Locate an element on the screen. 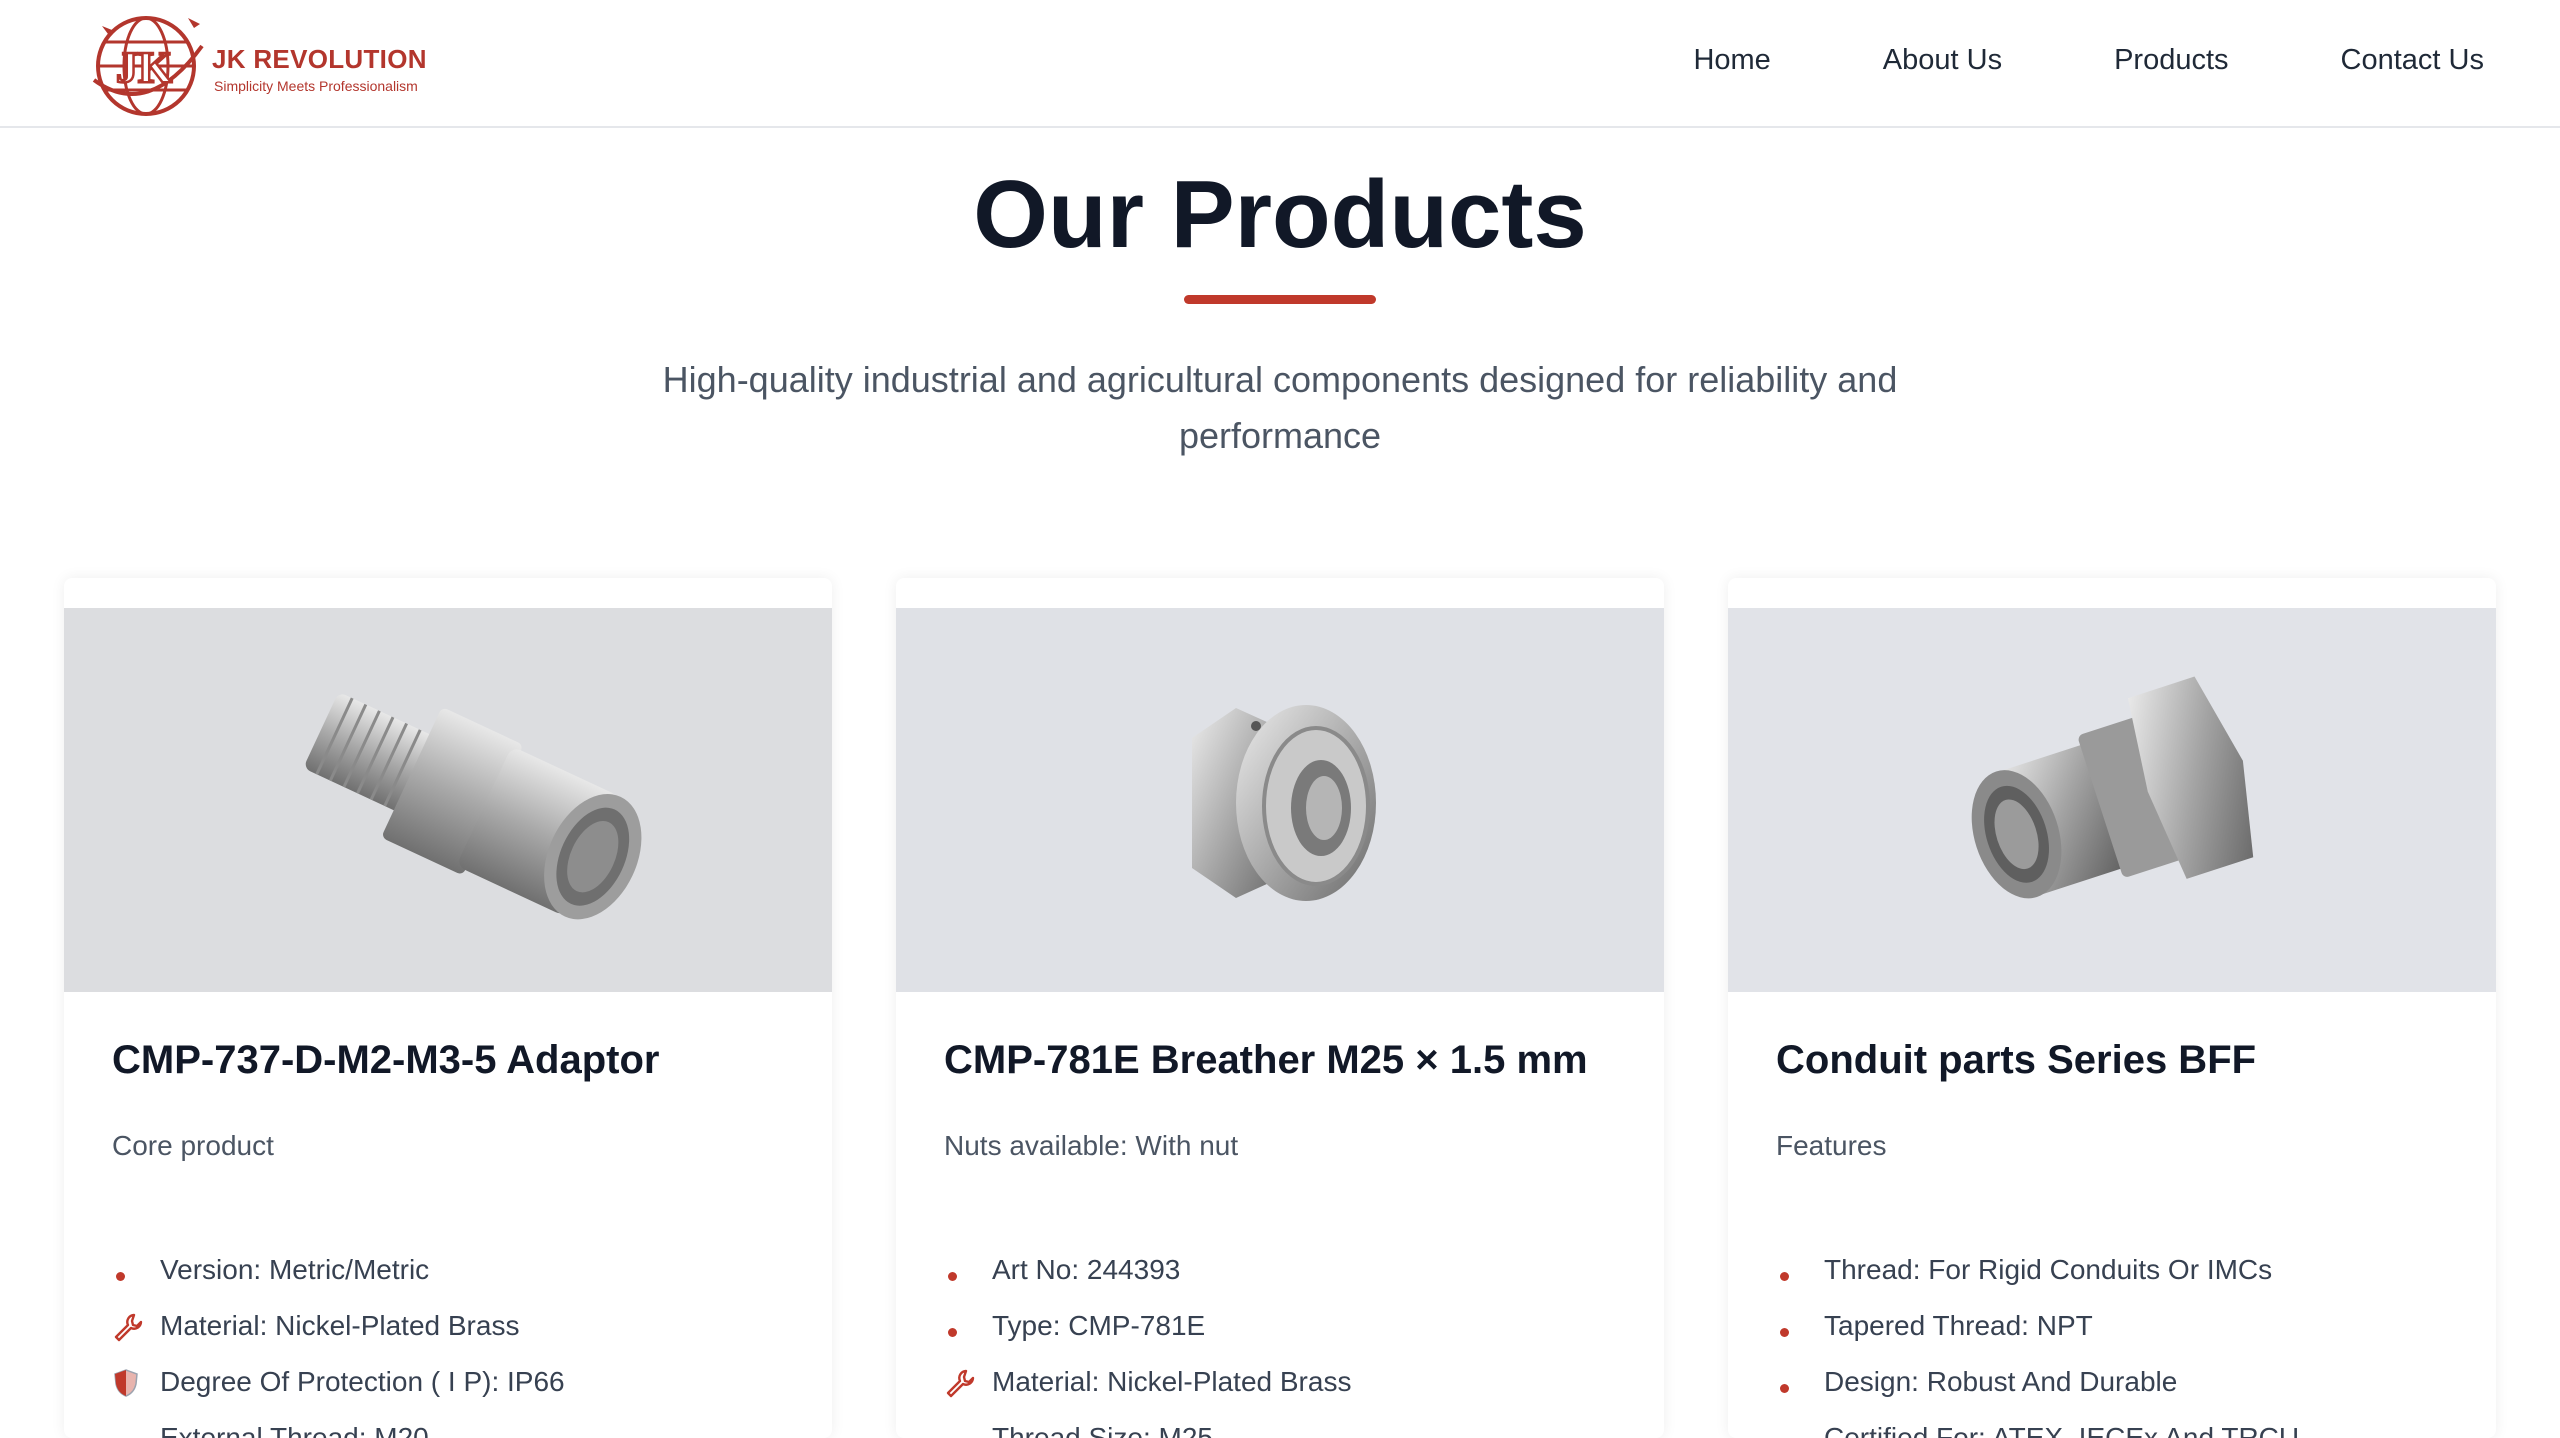  title-underline is located at coordinates (1280, 299).